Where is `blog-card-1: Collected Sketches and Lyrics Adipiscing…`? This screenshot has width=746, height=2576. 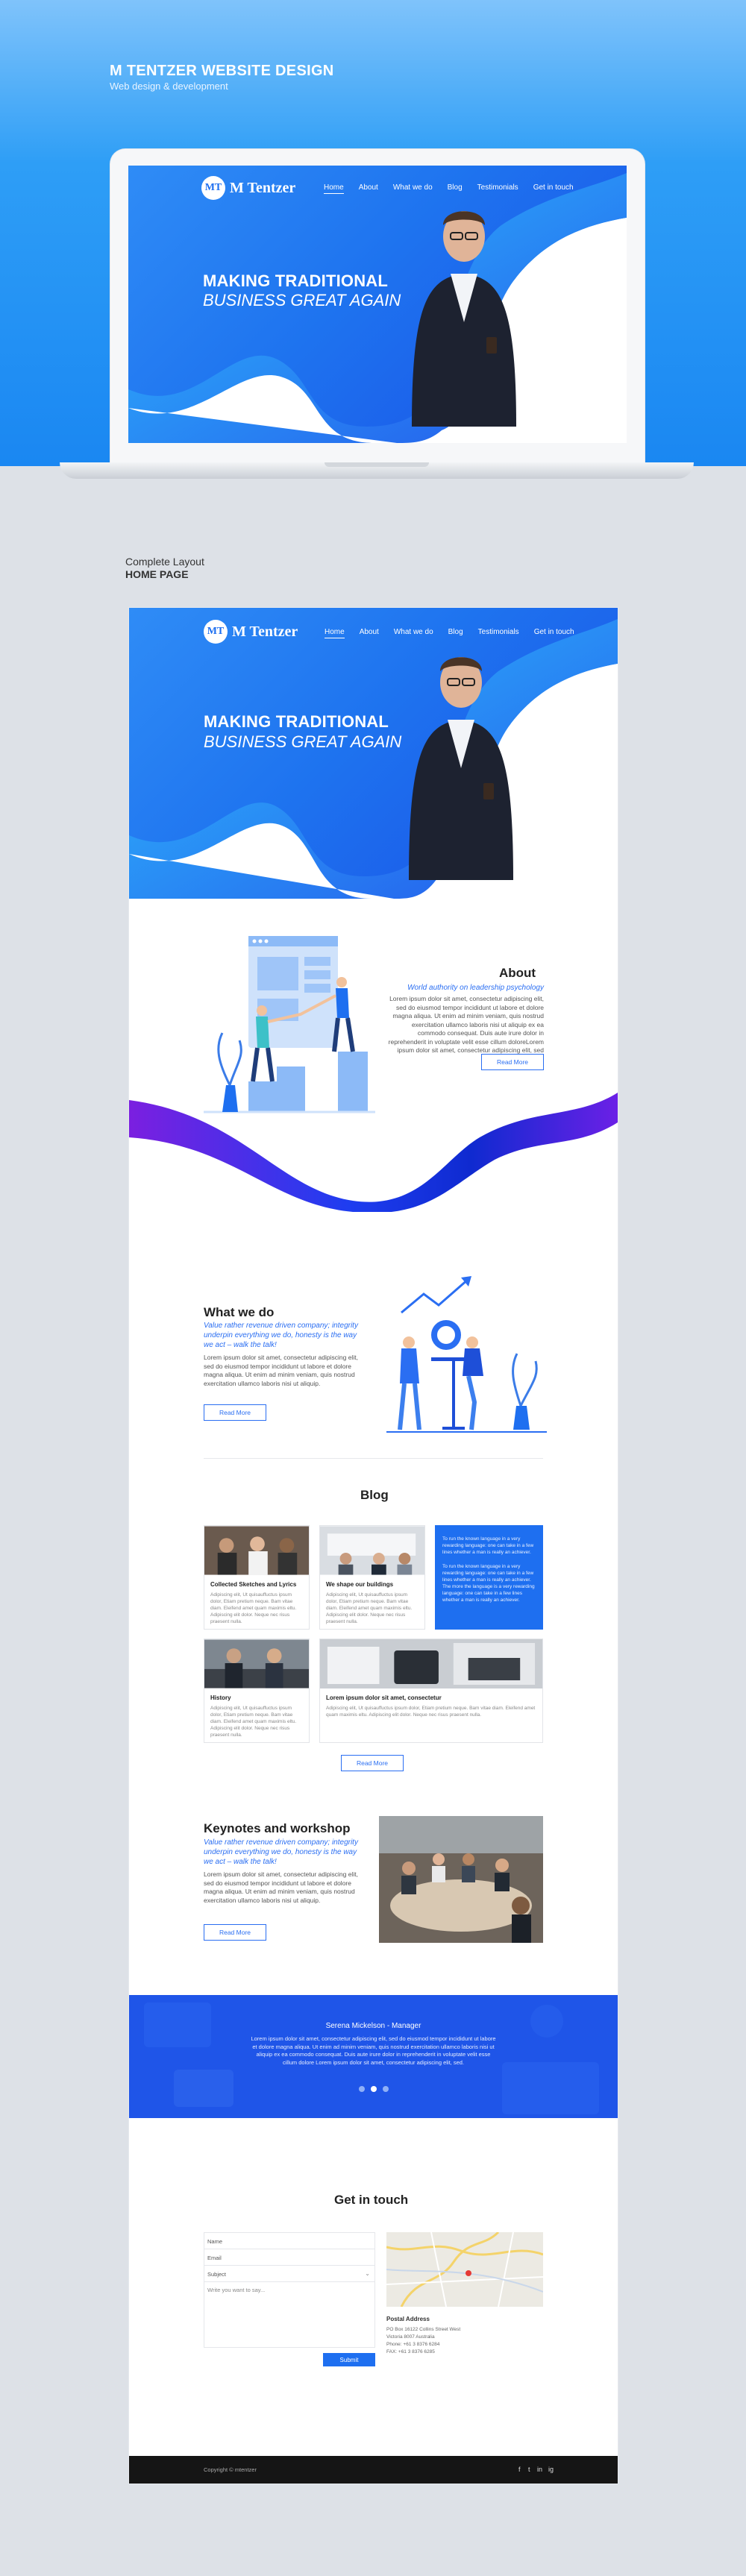
blog-card-1: Collected Sketches and Lyrics Adipiscing… is located at coordinates (257, 1578).